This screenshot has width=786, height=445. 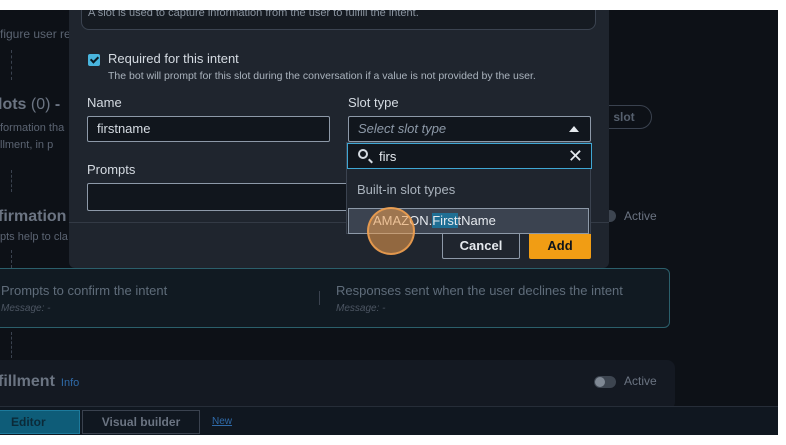 What do you see at coordinates (389, 420) in the screenshot?
I see `editor-mode-bar: Editor Visual builder New` at bounding box center [389, 420].